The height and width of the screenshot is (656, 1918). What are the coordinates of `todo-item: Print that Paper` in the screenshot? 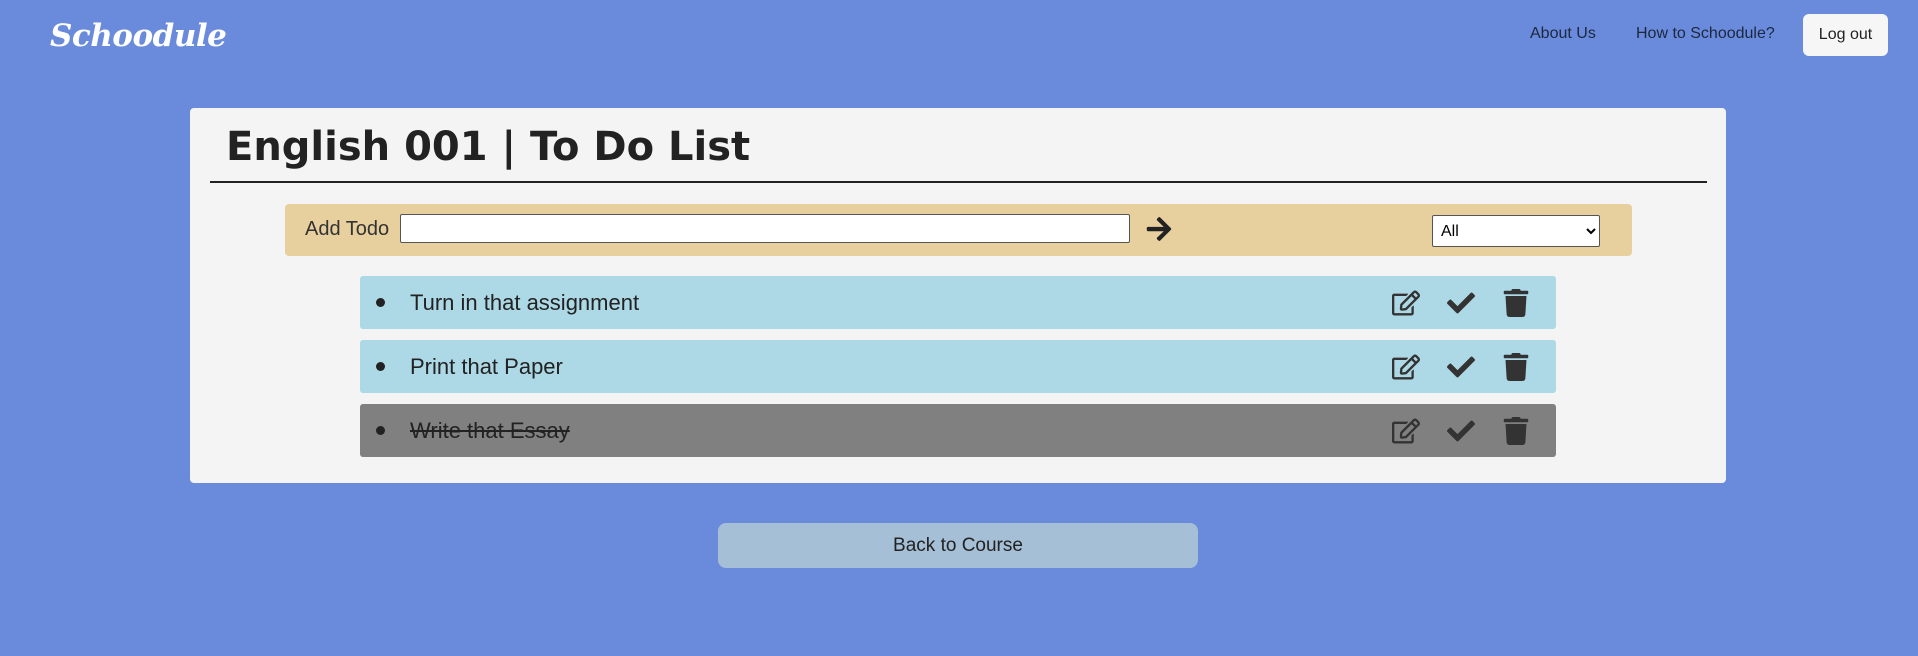 It's located at (958, 366).